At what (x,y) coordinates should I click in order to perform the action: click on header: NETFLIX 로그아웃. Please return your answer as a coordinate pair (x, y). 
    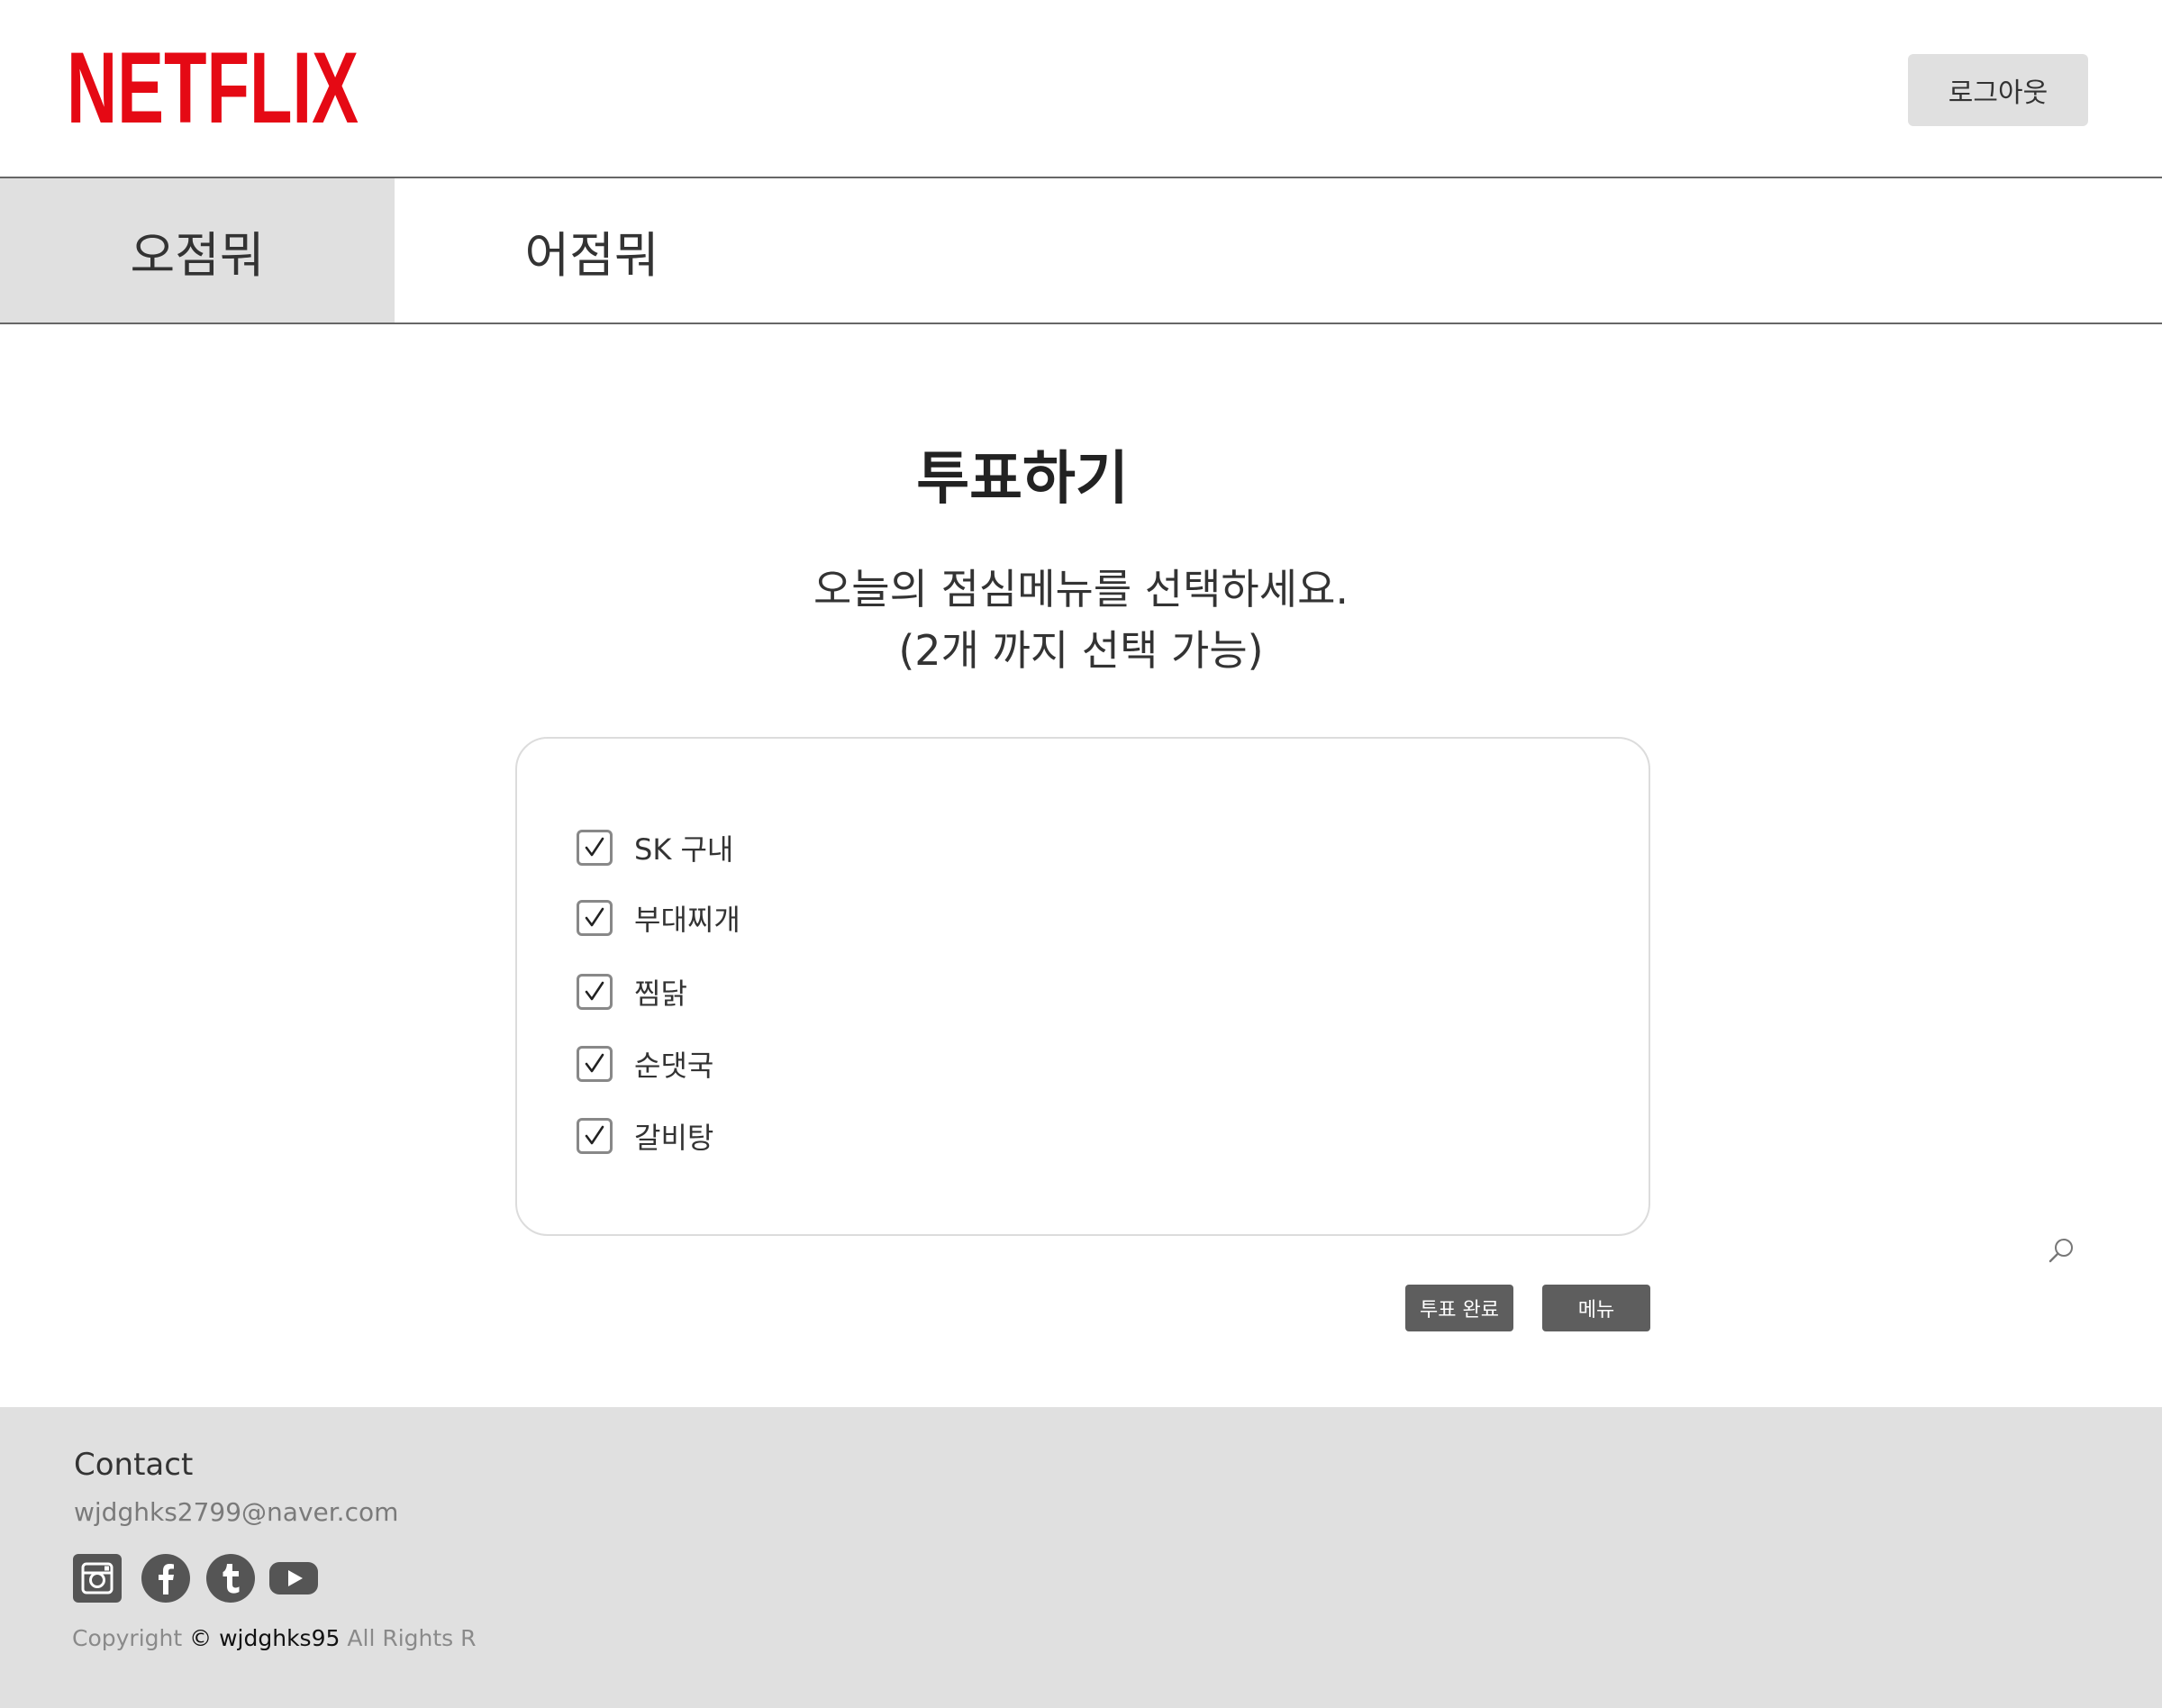
    Looking at the image, I should click on (1081, 89).